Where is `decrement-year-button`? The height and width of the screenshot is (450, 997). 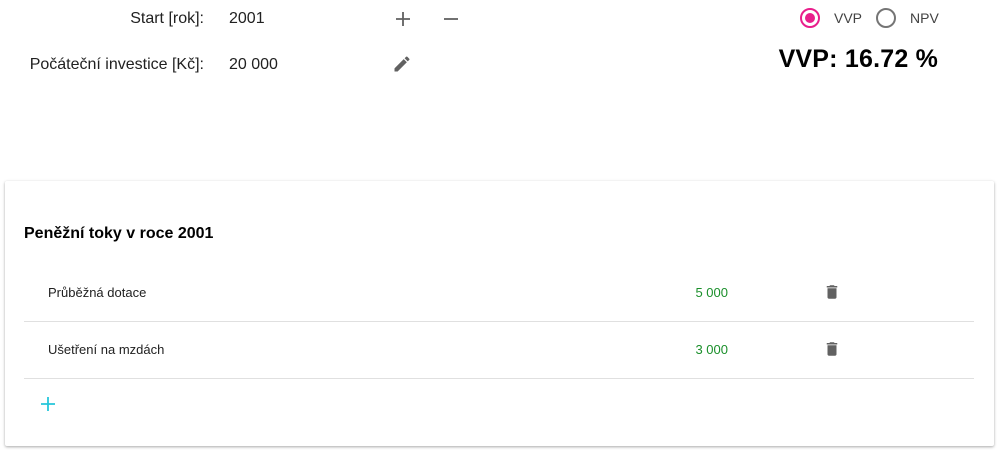 decrement-year-button is located at coordinates (451, 19).